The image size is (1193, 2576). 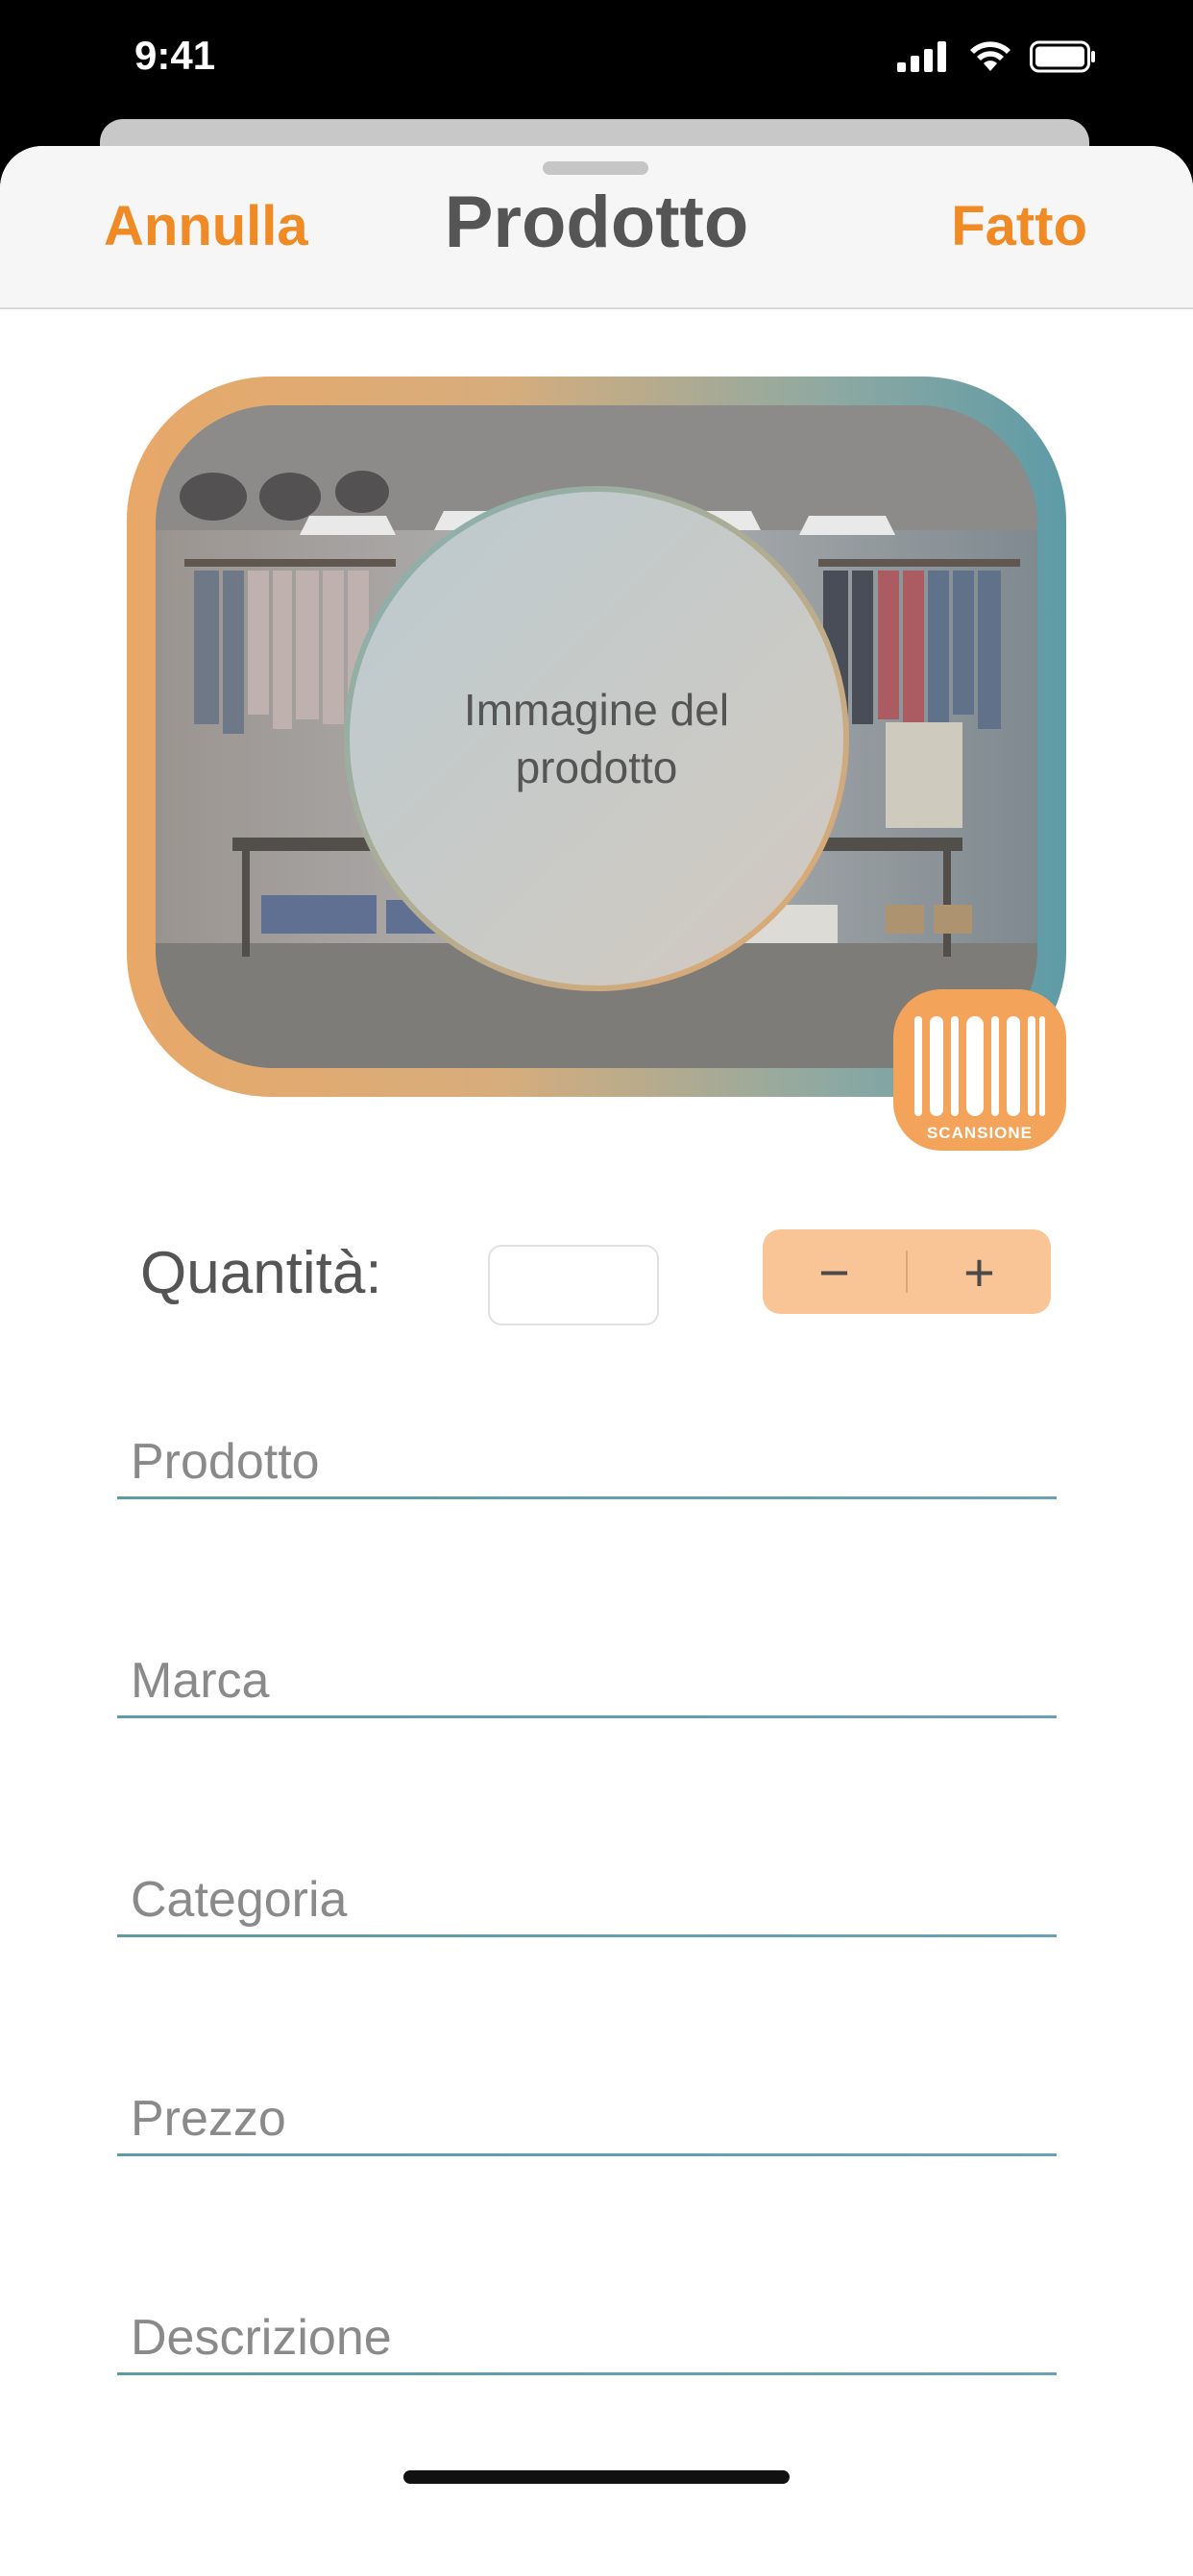 I want to click on product-image-label: Immagine del prodotto, so click(x=596, y=738).